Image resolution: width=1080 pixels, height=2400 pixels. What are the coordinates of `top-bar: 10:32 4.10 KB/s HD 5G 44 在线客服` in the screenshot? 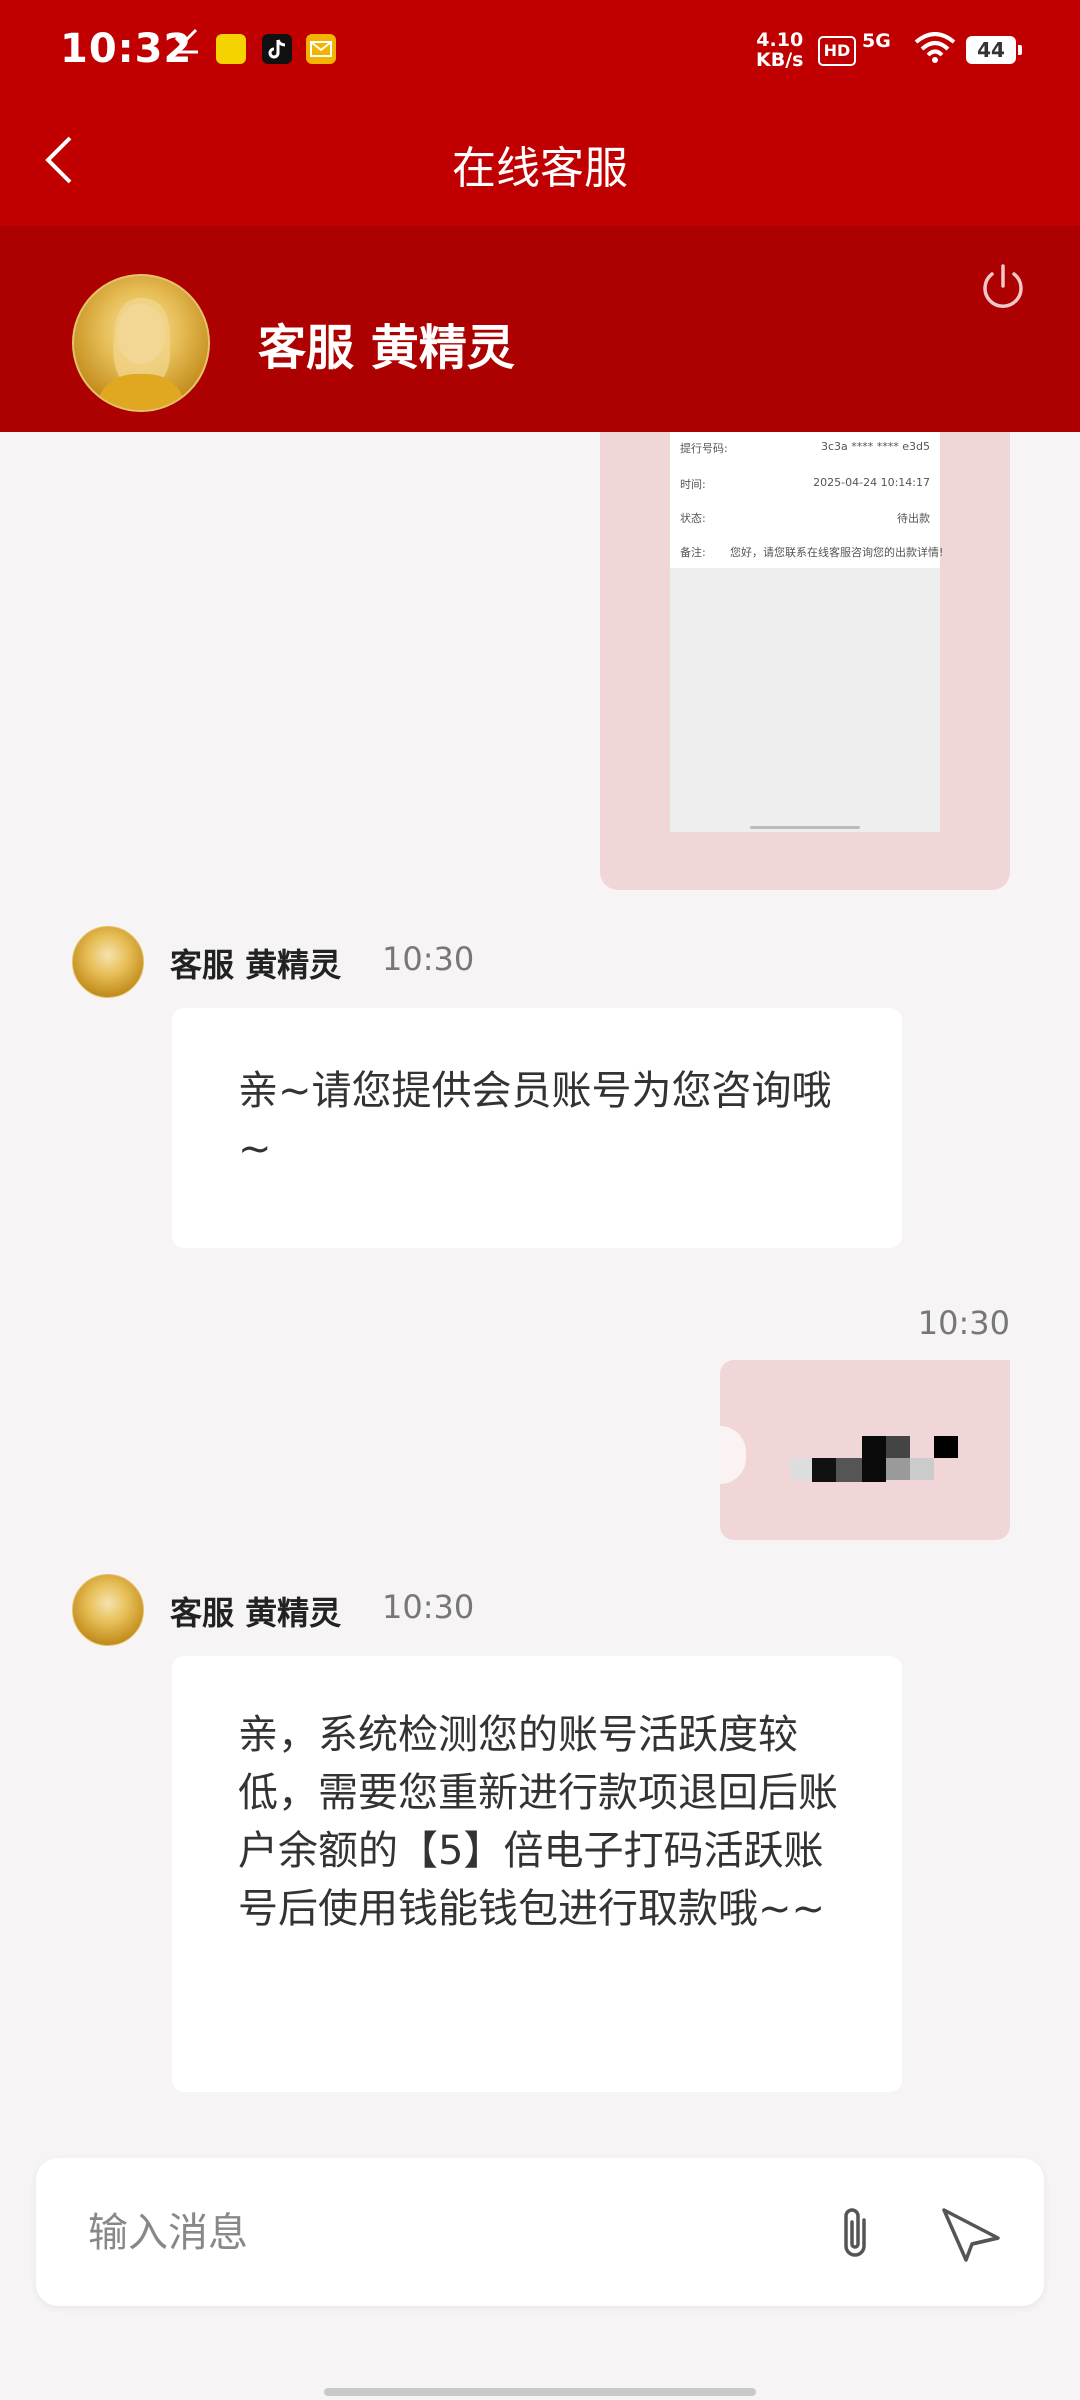 It's located at (540, 113).